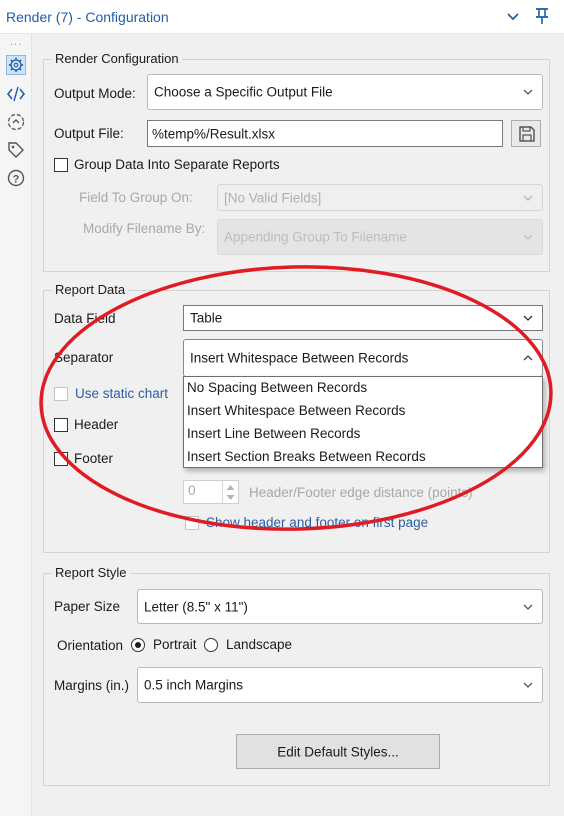 The height and width of the screenshot is (816, 564). What do you see at coordinates (90, 645) in the screenshot?
I see `orientation-label: Orientation` at bounding box center [90, 645].